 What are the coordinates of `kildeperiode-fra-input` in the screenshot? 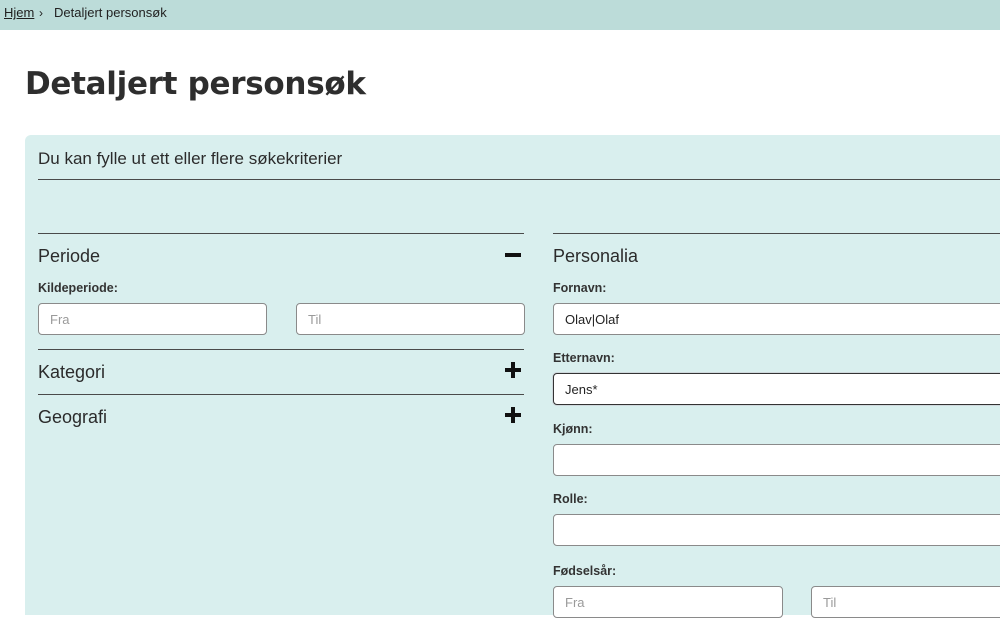 It's located at (152, 319).